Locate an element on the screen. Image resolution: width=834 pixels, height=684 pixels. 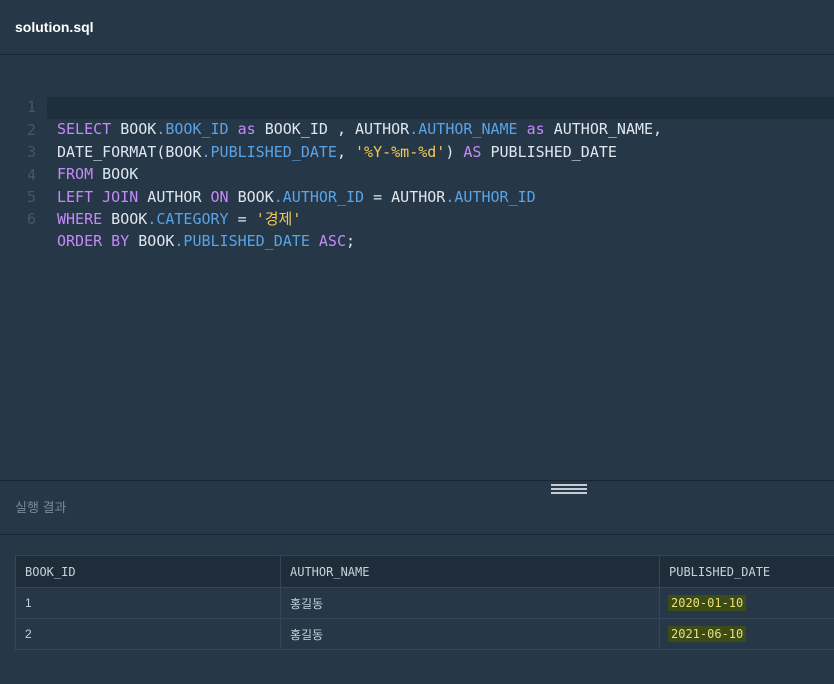
code-text: WHERE BOOK.CATEGORY = '경제' is located at coordinates (179, 219).